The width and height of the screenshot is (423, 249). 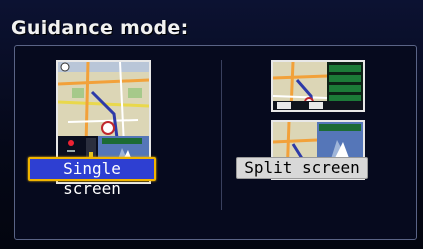 I want to click on north-arrow-icon, so click(x=65, y=67).